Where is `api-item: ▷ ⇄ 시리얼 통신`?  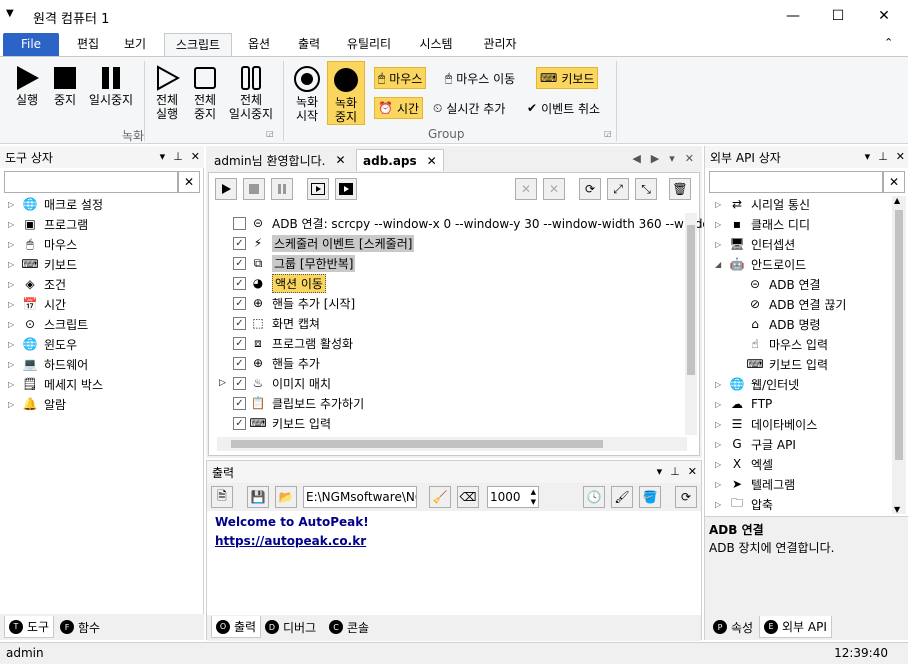 api-item: ▷ ⇄ 시리얼 통신 is located at coordinates (762, 204).